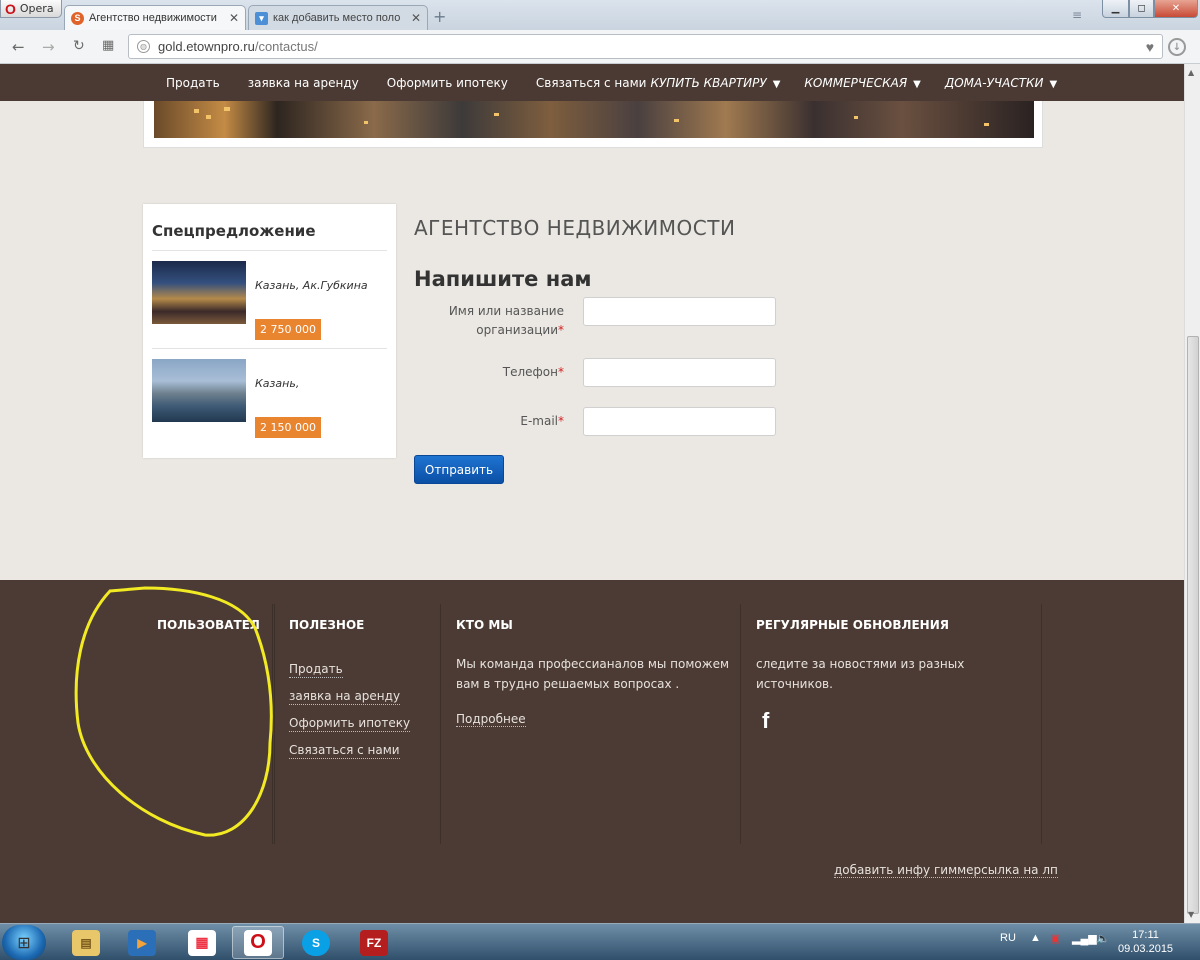 Image resolution: width=1200 pixels, height=960 pixels. Describe the element at coordinates (261, 18) in the screenshot. I see `site-favicon-icon: ▾` at that location.